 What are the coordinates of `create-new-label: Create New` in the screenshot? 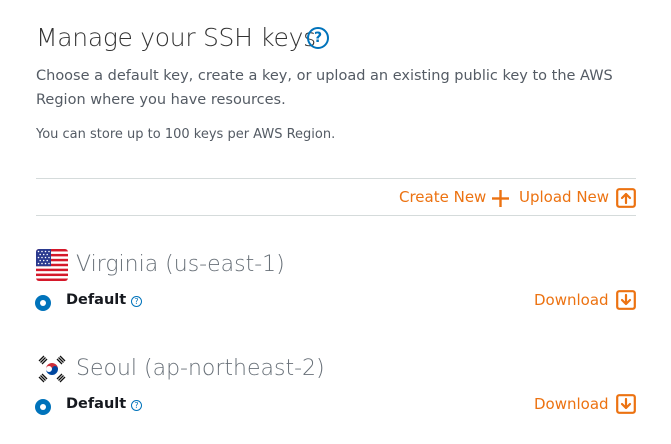 It's located at (443, 197).